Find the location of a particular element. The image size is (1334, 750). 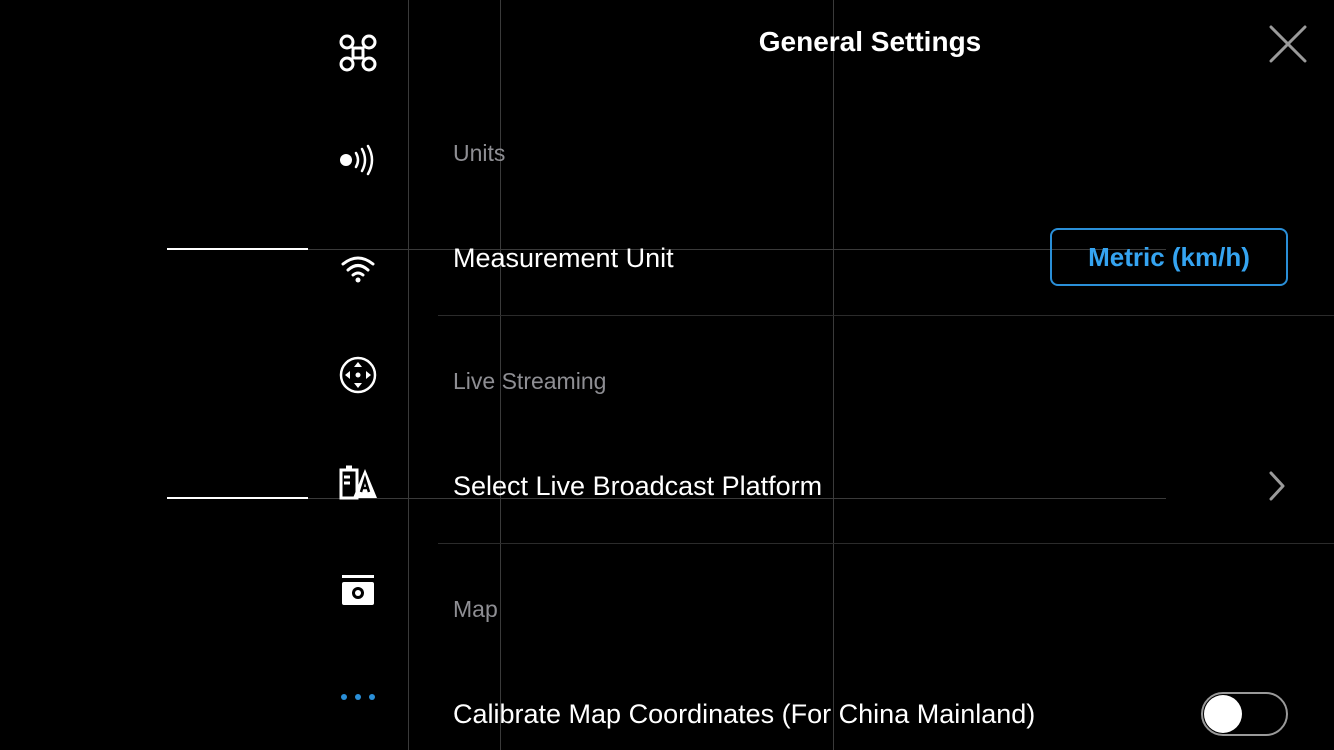

sidebar-item-wifi is located at coordinates (358, 268).